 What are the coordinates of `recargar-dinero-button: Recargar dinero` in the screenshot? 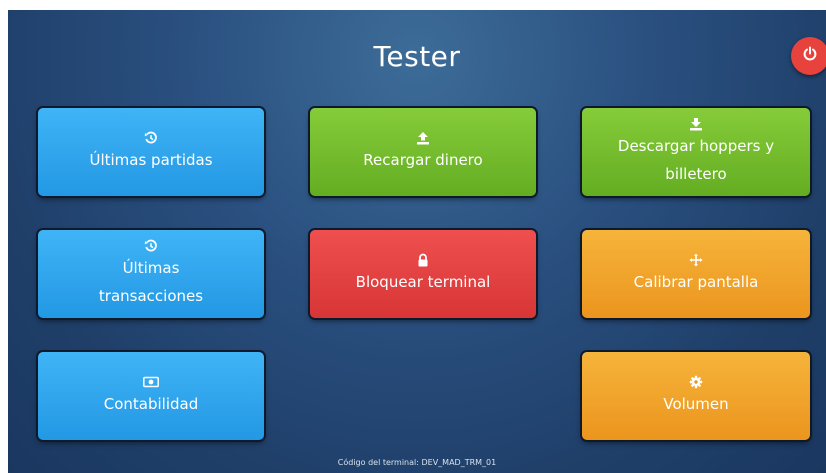 It's located at (423, 152).